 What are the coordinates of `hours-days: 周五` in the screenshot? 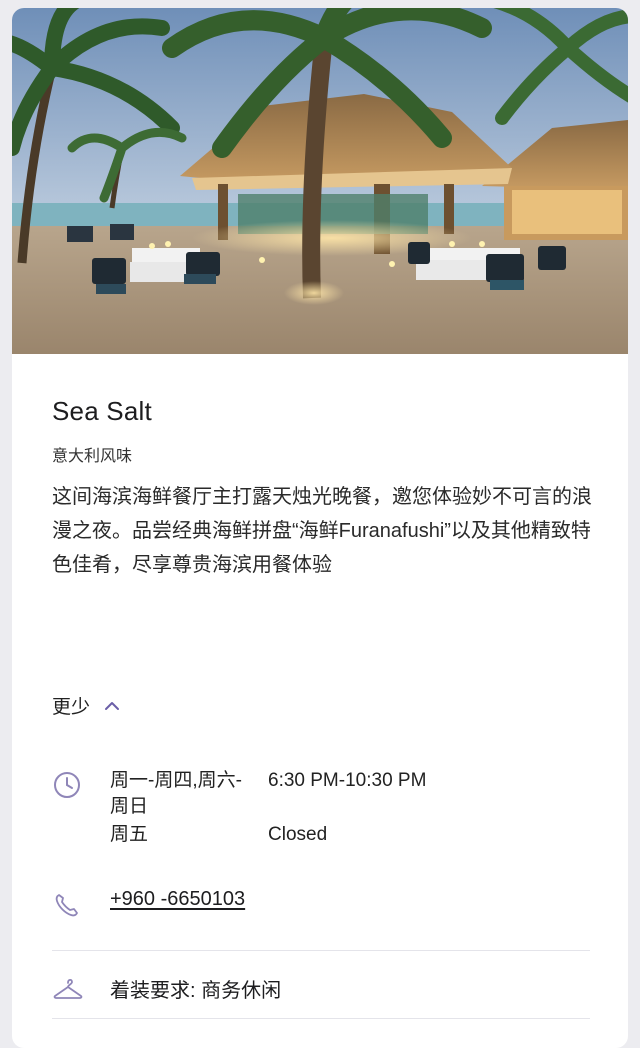 It's located at (129, 834).